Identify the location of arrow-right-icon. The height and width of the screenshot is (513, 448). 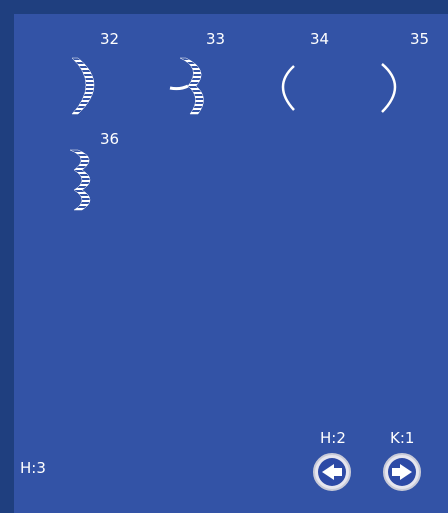
(402, 472).